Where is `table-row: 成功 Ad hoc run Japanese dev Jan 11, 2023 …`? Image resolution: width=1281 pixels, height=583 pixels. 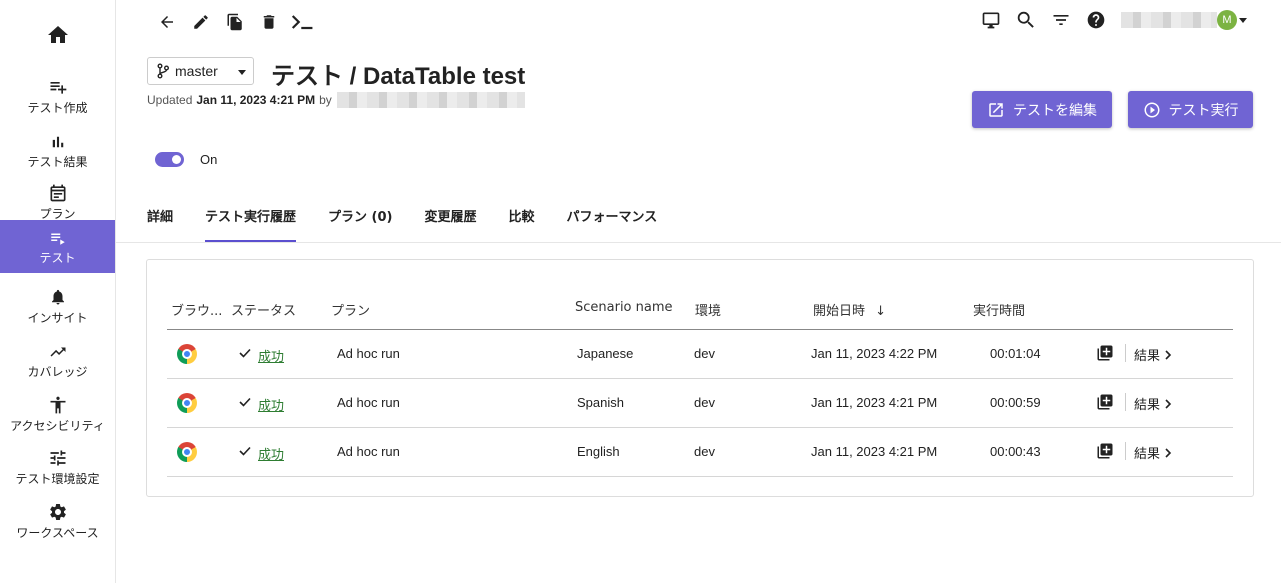 table-row: 成功 Ad hoc run Japanese dev Jan 11, 2023 … is located at coordinates (700, 354).